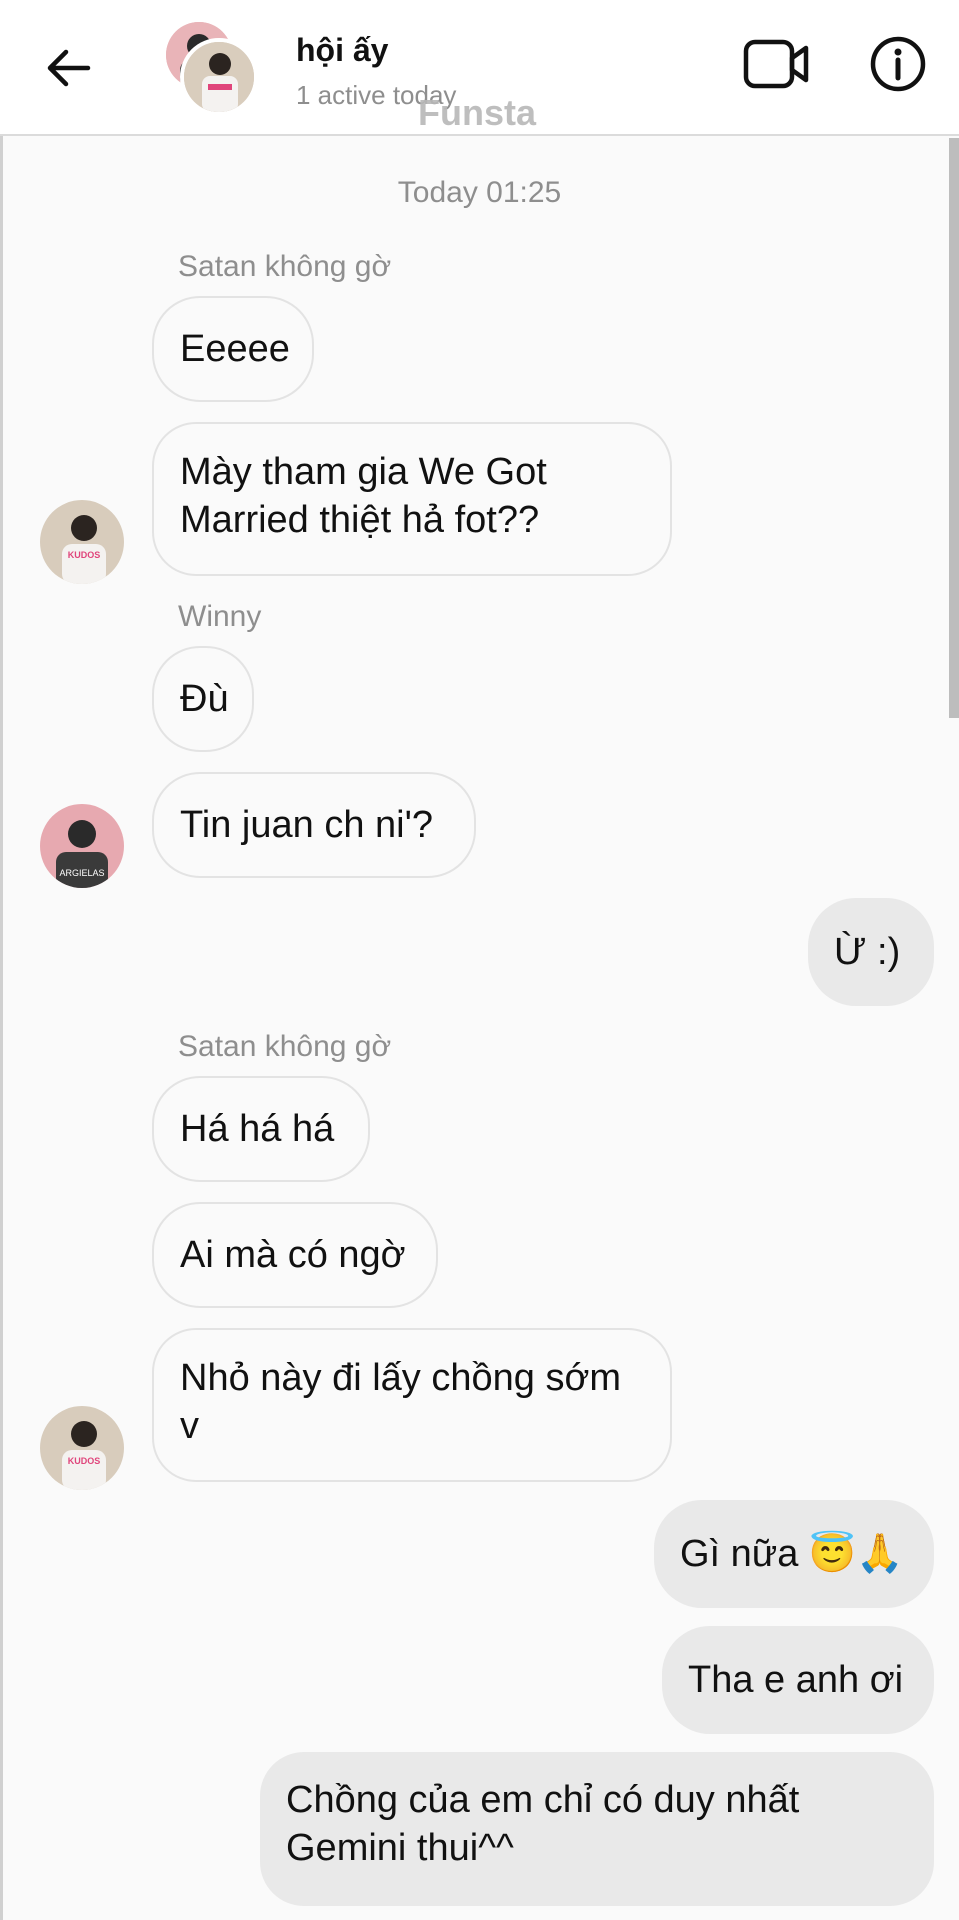 The image size is (959, 1920). I want to click on message-bubble-outgoing: Ừ :), so click(871, 952).